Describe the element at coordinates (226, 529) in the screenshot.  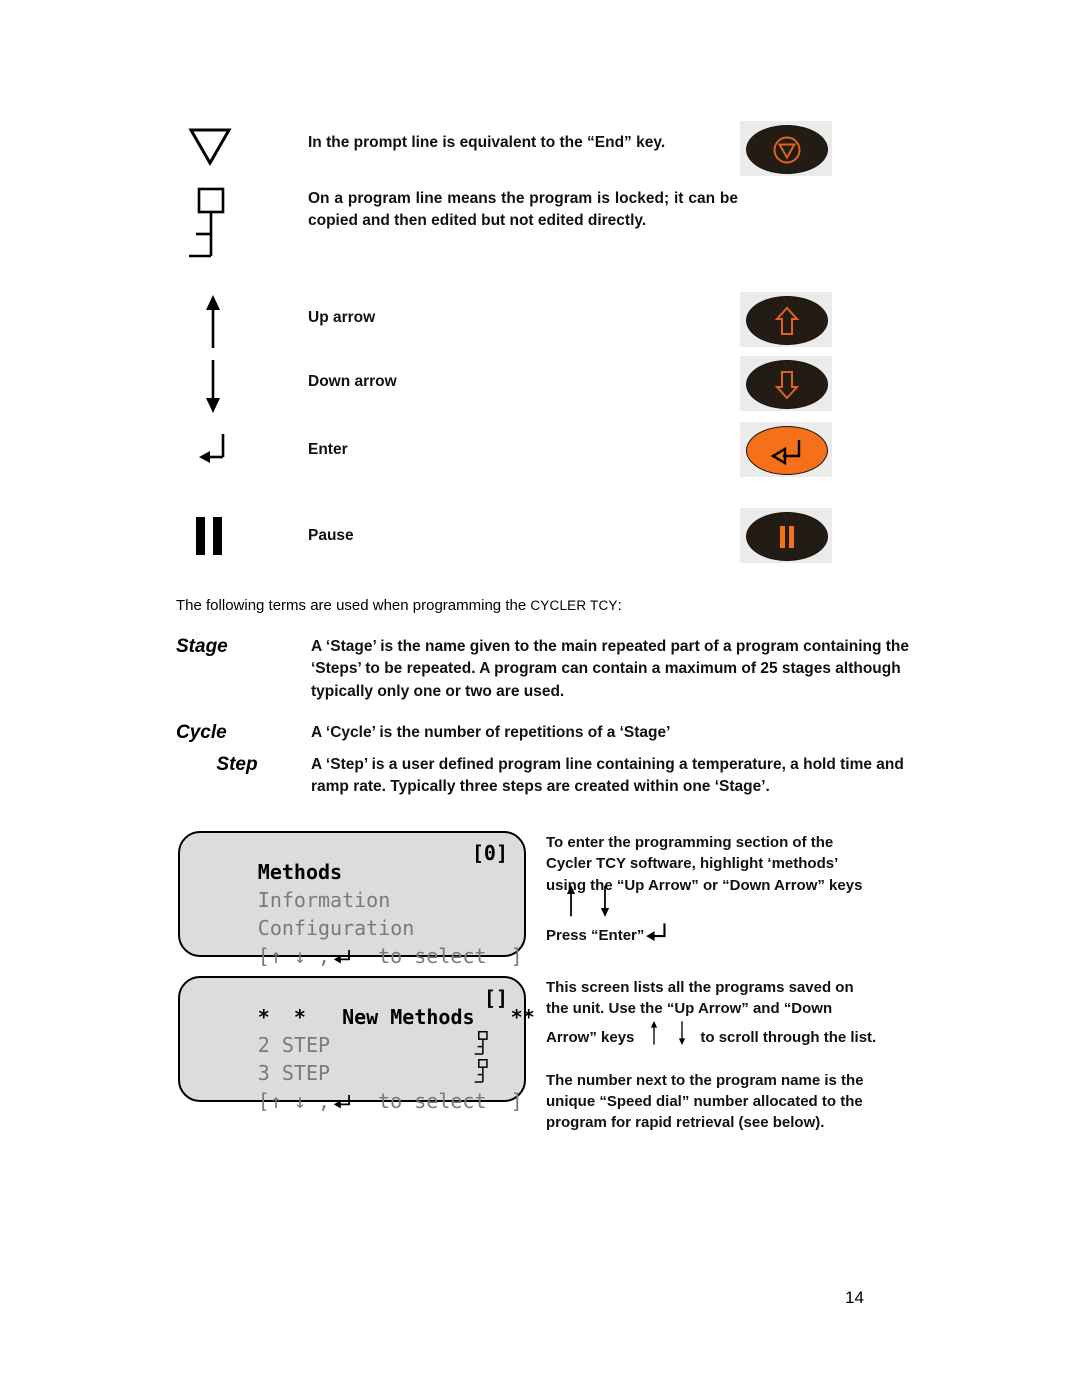
I see `pause-symbol` at that location.